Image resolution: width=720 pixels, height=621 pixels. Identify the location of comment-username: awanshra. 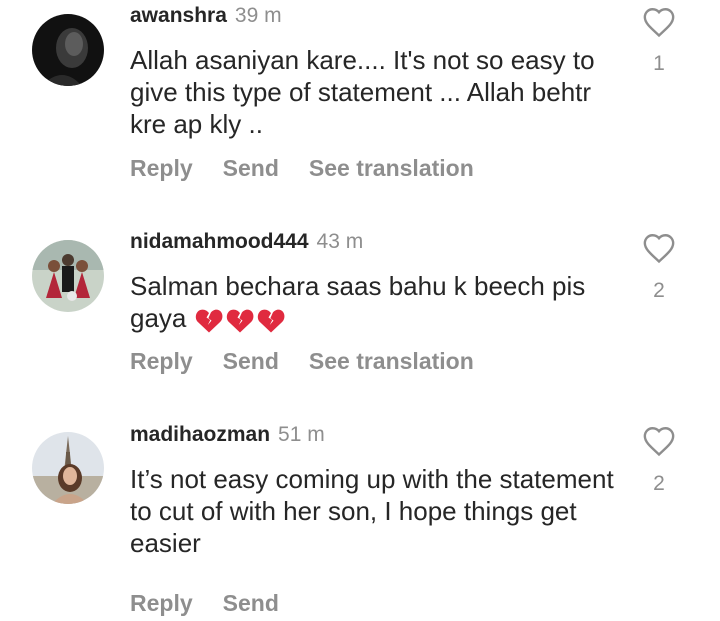
(178, 15).